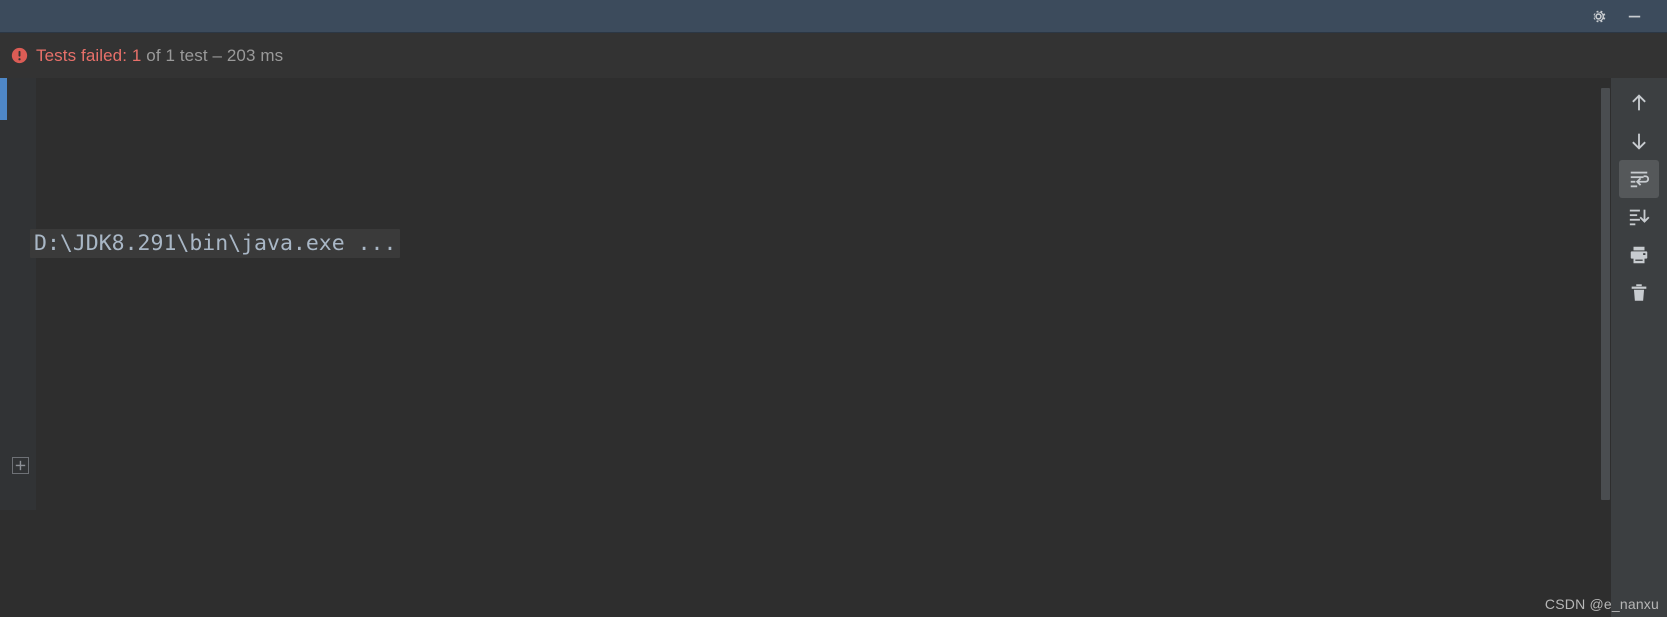 Image resolution: width=1667 pixels, height=617 pixels. What do you see at coordinates (1639, 293) in the screenshot?
I see `trash-icon` at bounding box center [1639, 293].